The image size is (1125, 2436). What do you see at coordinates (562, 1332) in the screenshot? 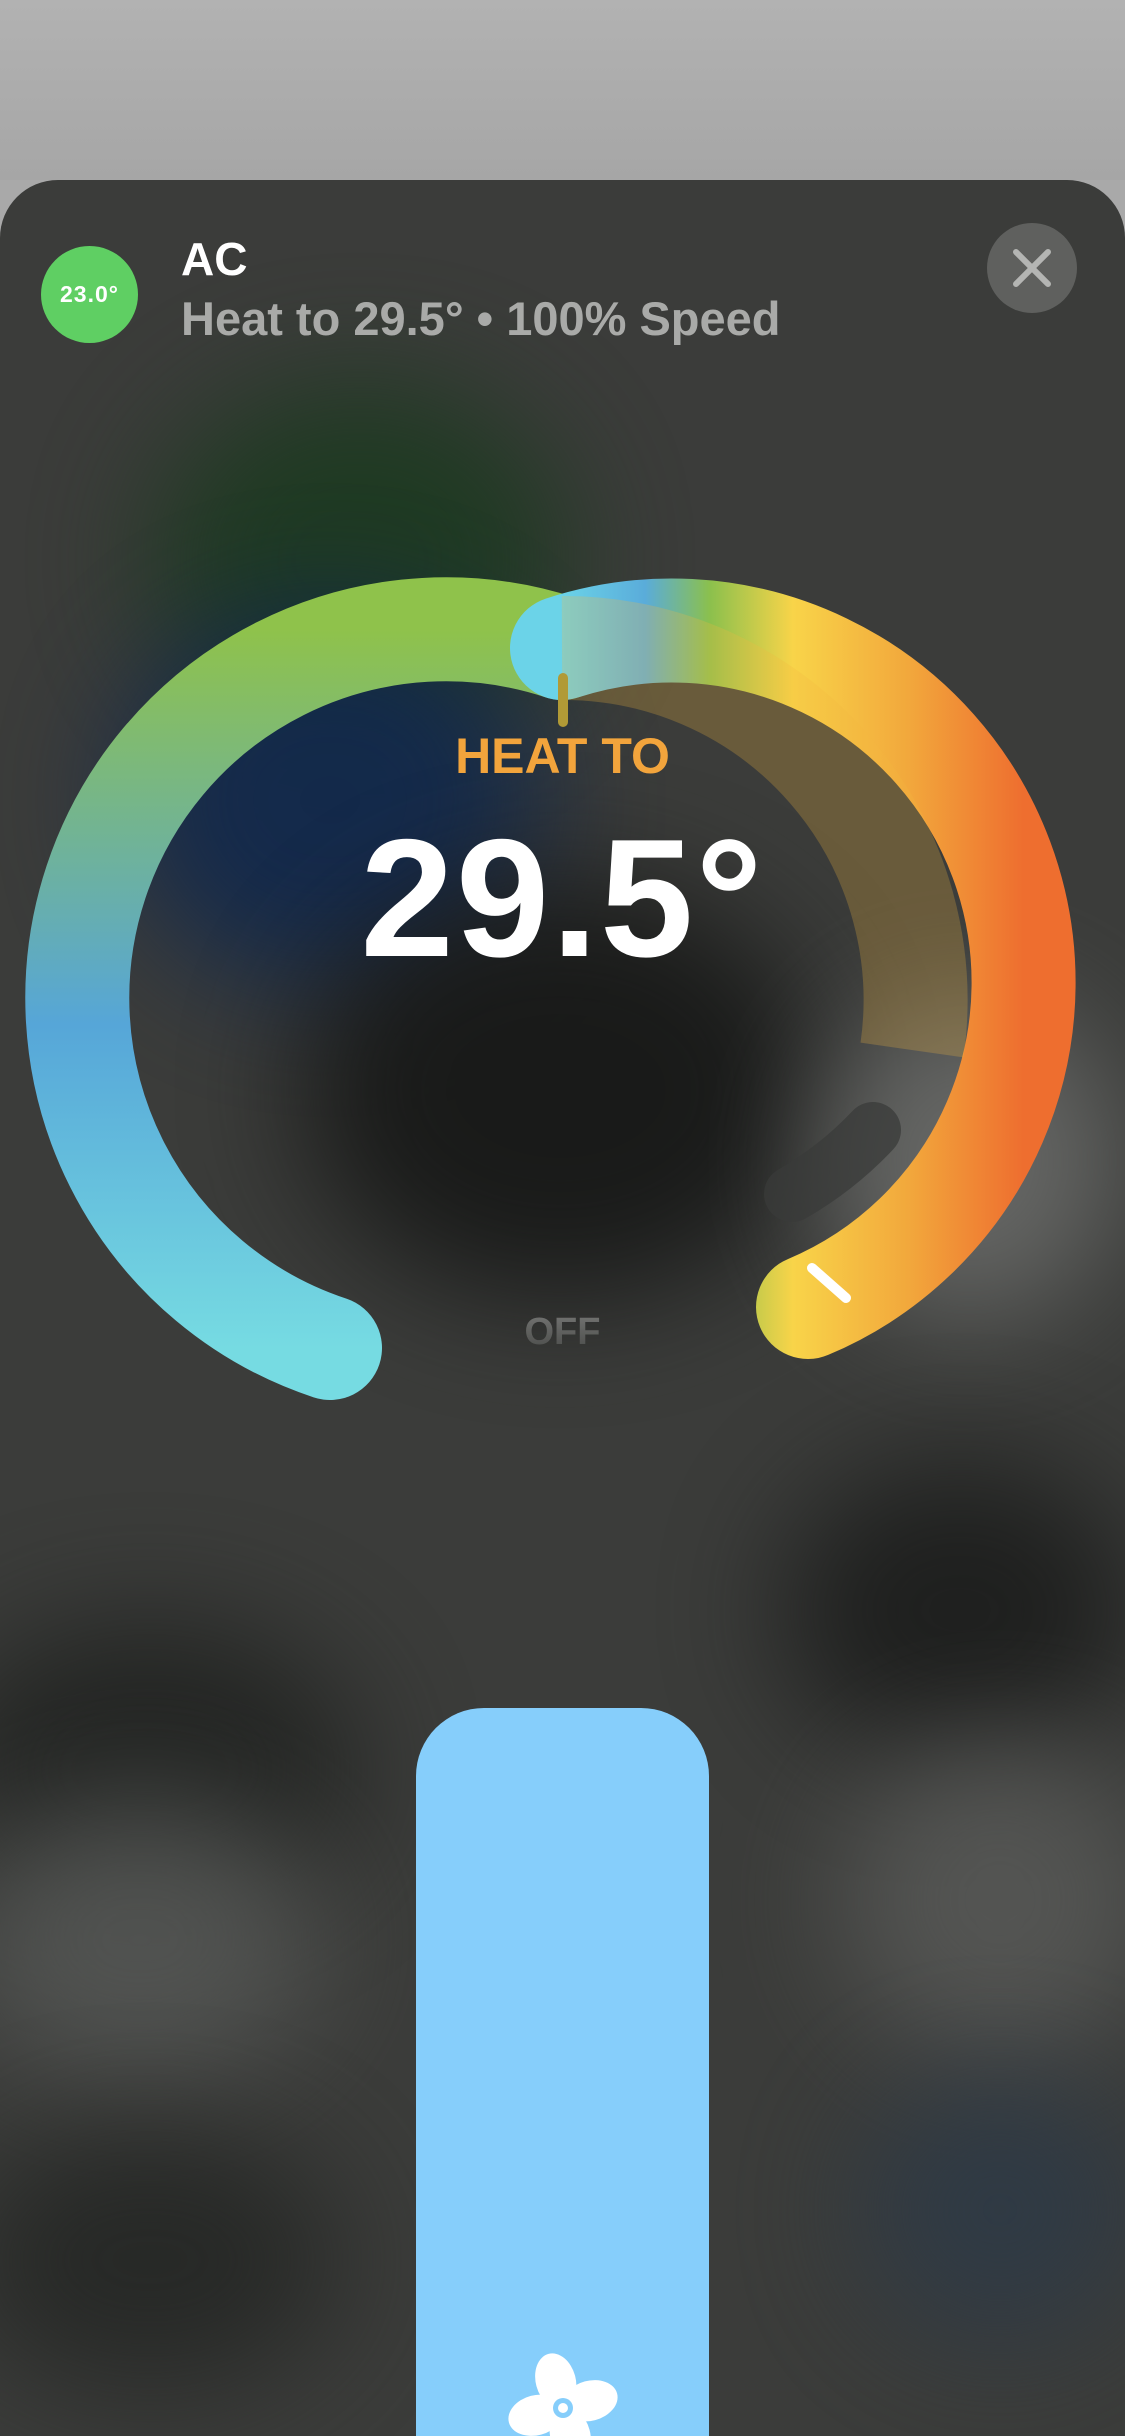
I see `mode-option-off: OFF` at bounding box center [562, 1332].